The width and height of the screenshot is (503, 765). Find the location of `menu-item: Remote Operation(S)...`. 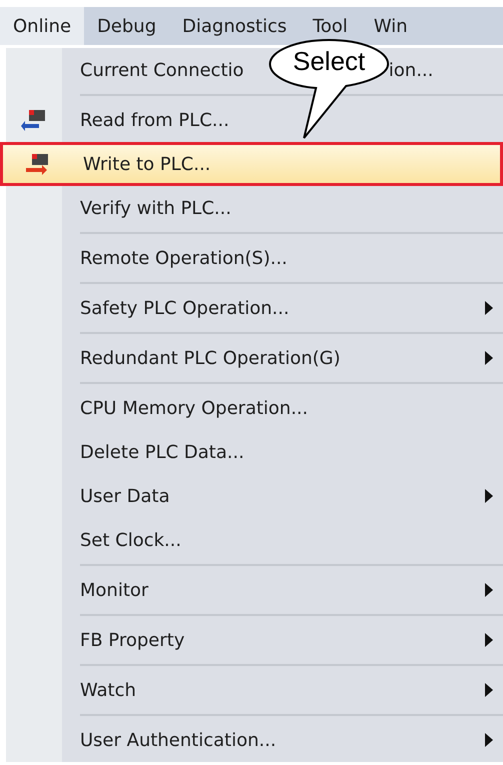

menu-item: Remote Operation(S)... is located at coordinates (254, 261).